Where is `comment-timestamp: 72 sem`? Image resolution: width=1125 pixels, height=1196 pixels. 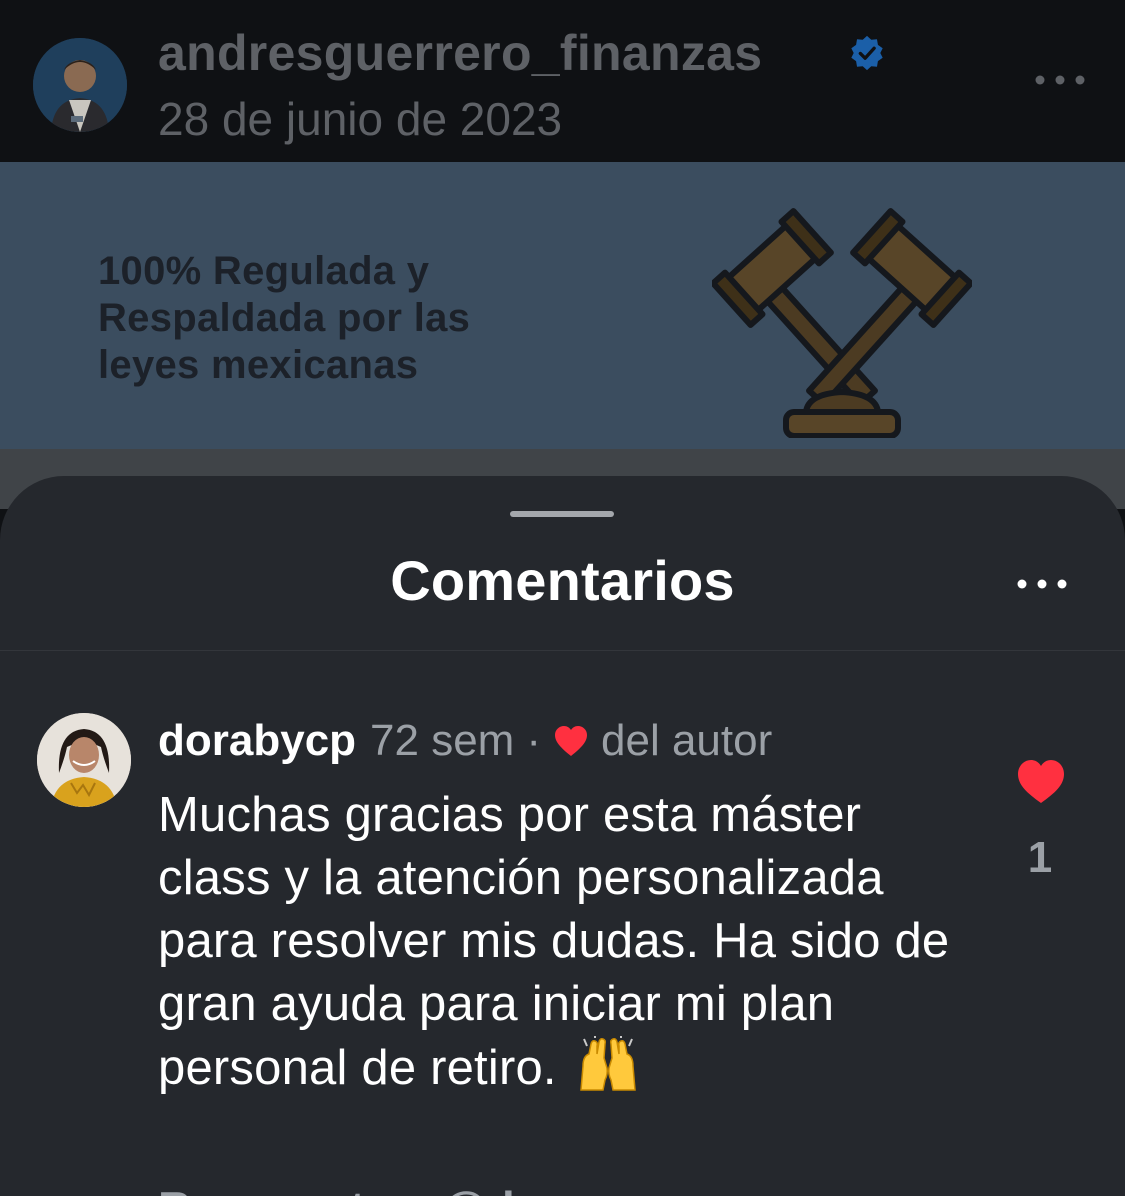
comment-timestamp: 72 sem is located at coordinates (442, 740).